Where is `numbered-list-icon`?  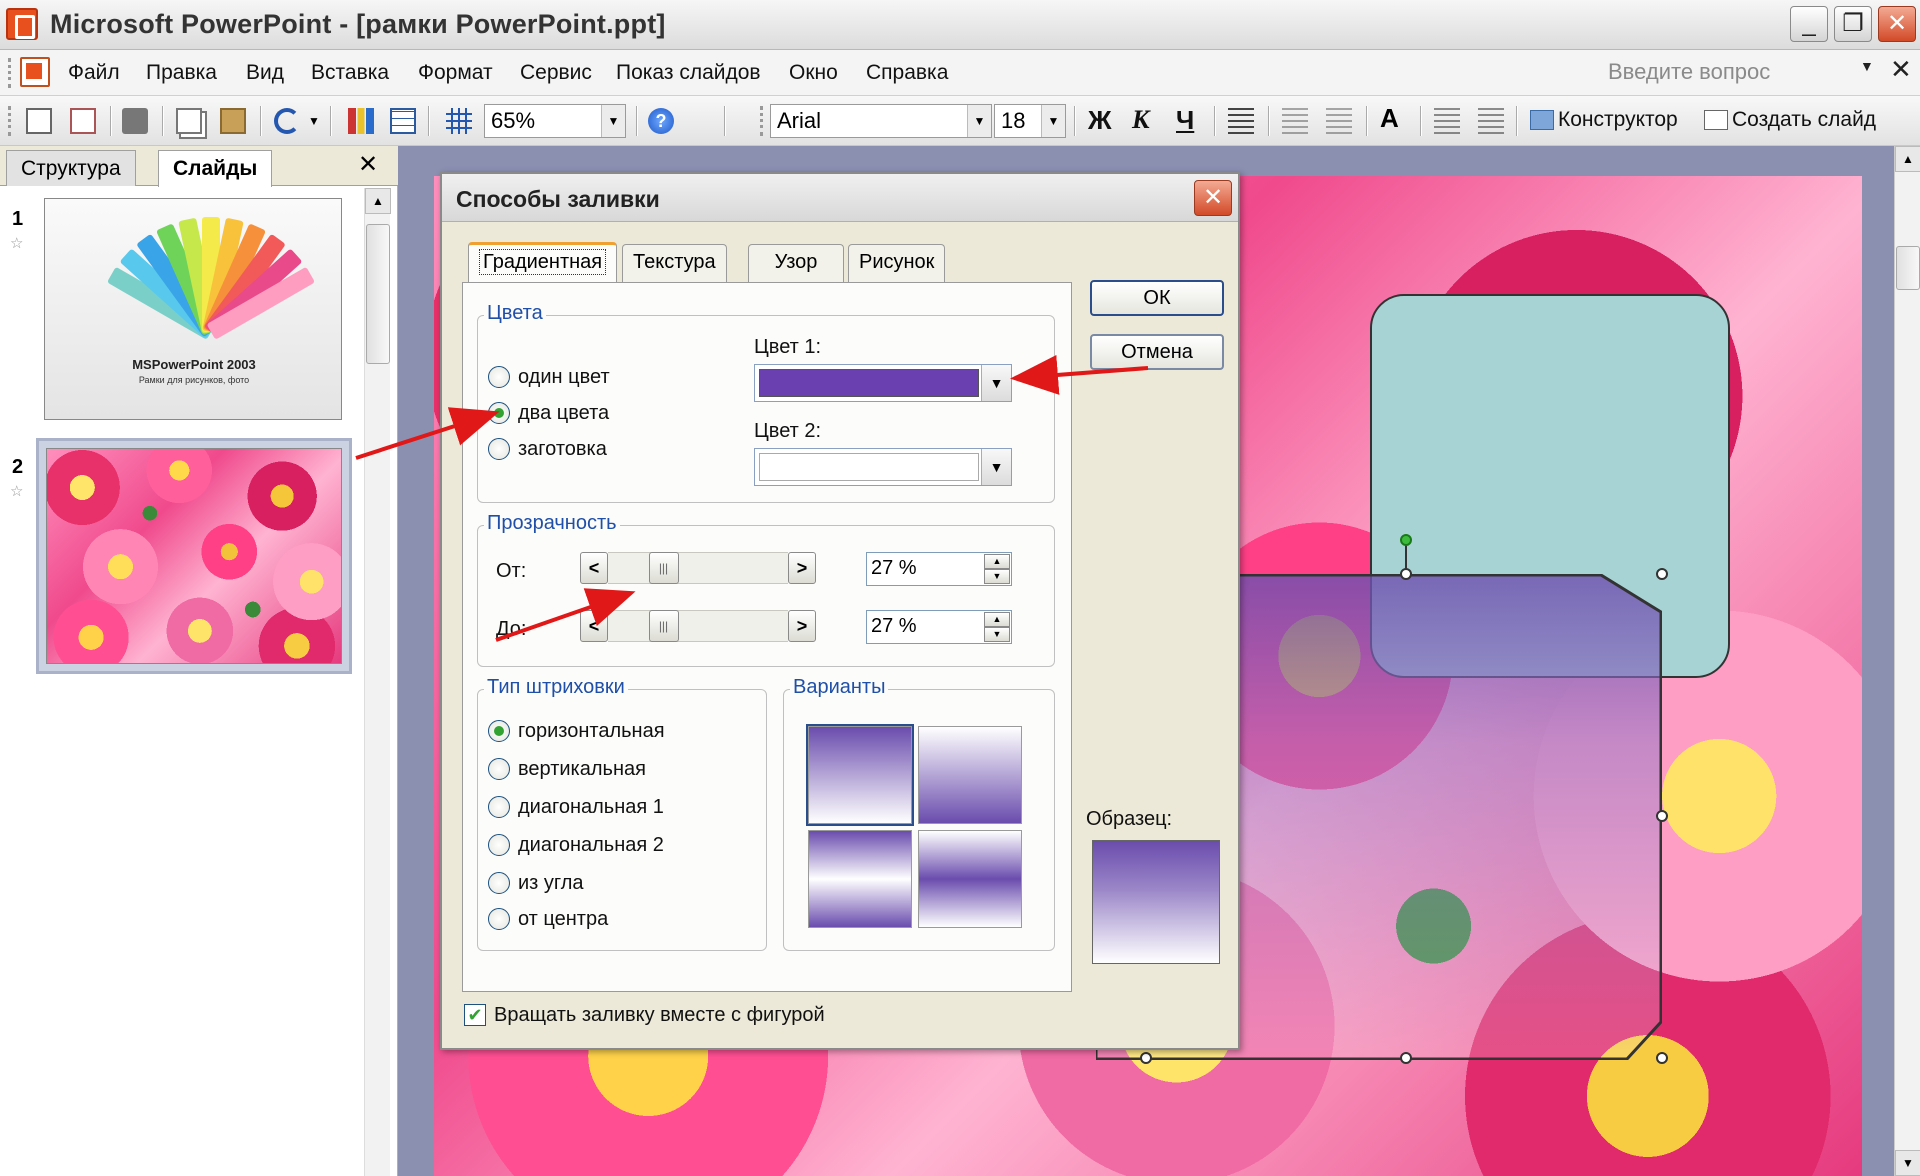 numbered-list-icon is located at coordinates (1295, 121).